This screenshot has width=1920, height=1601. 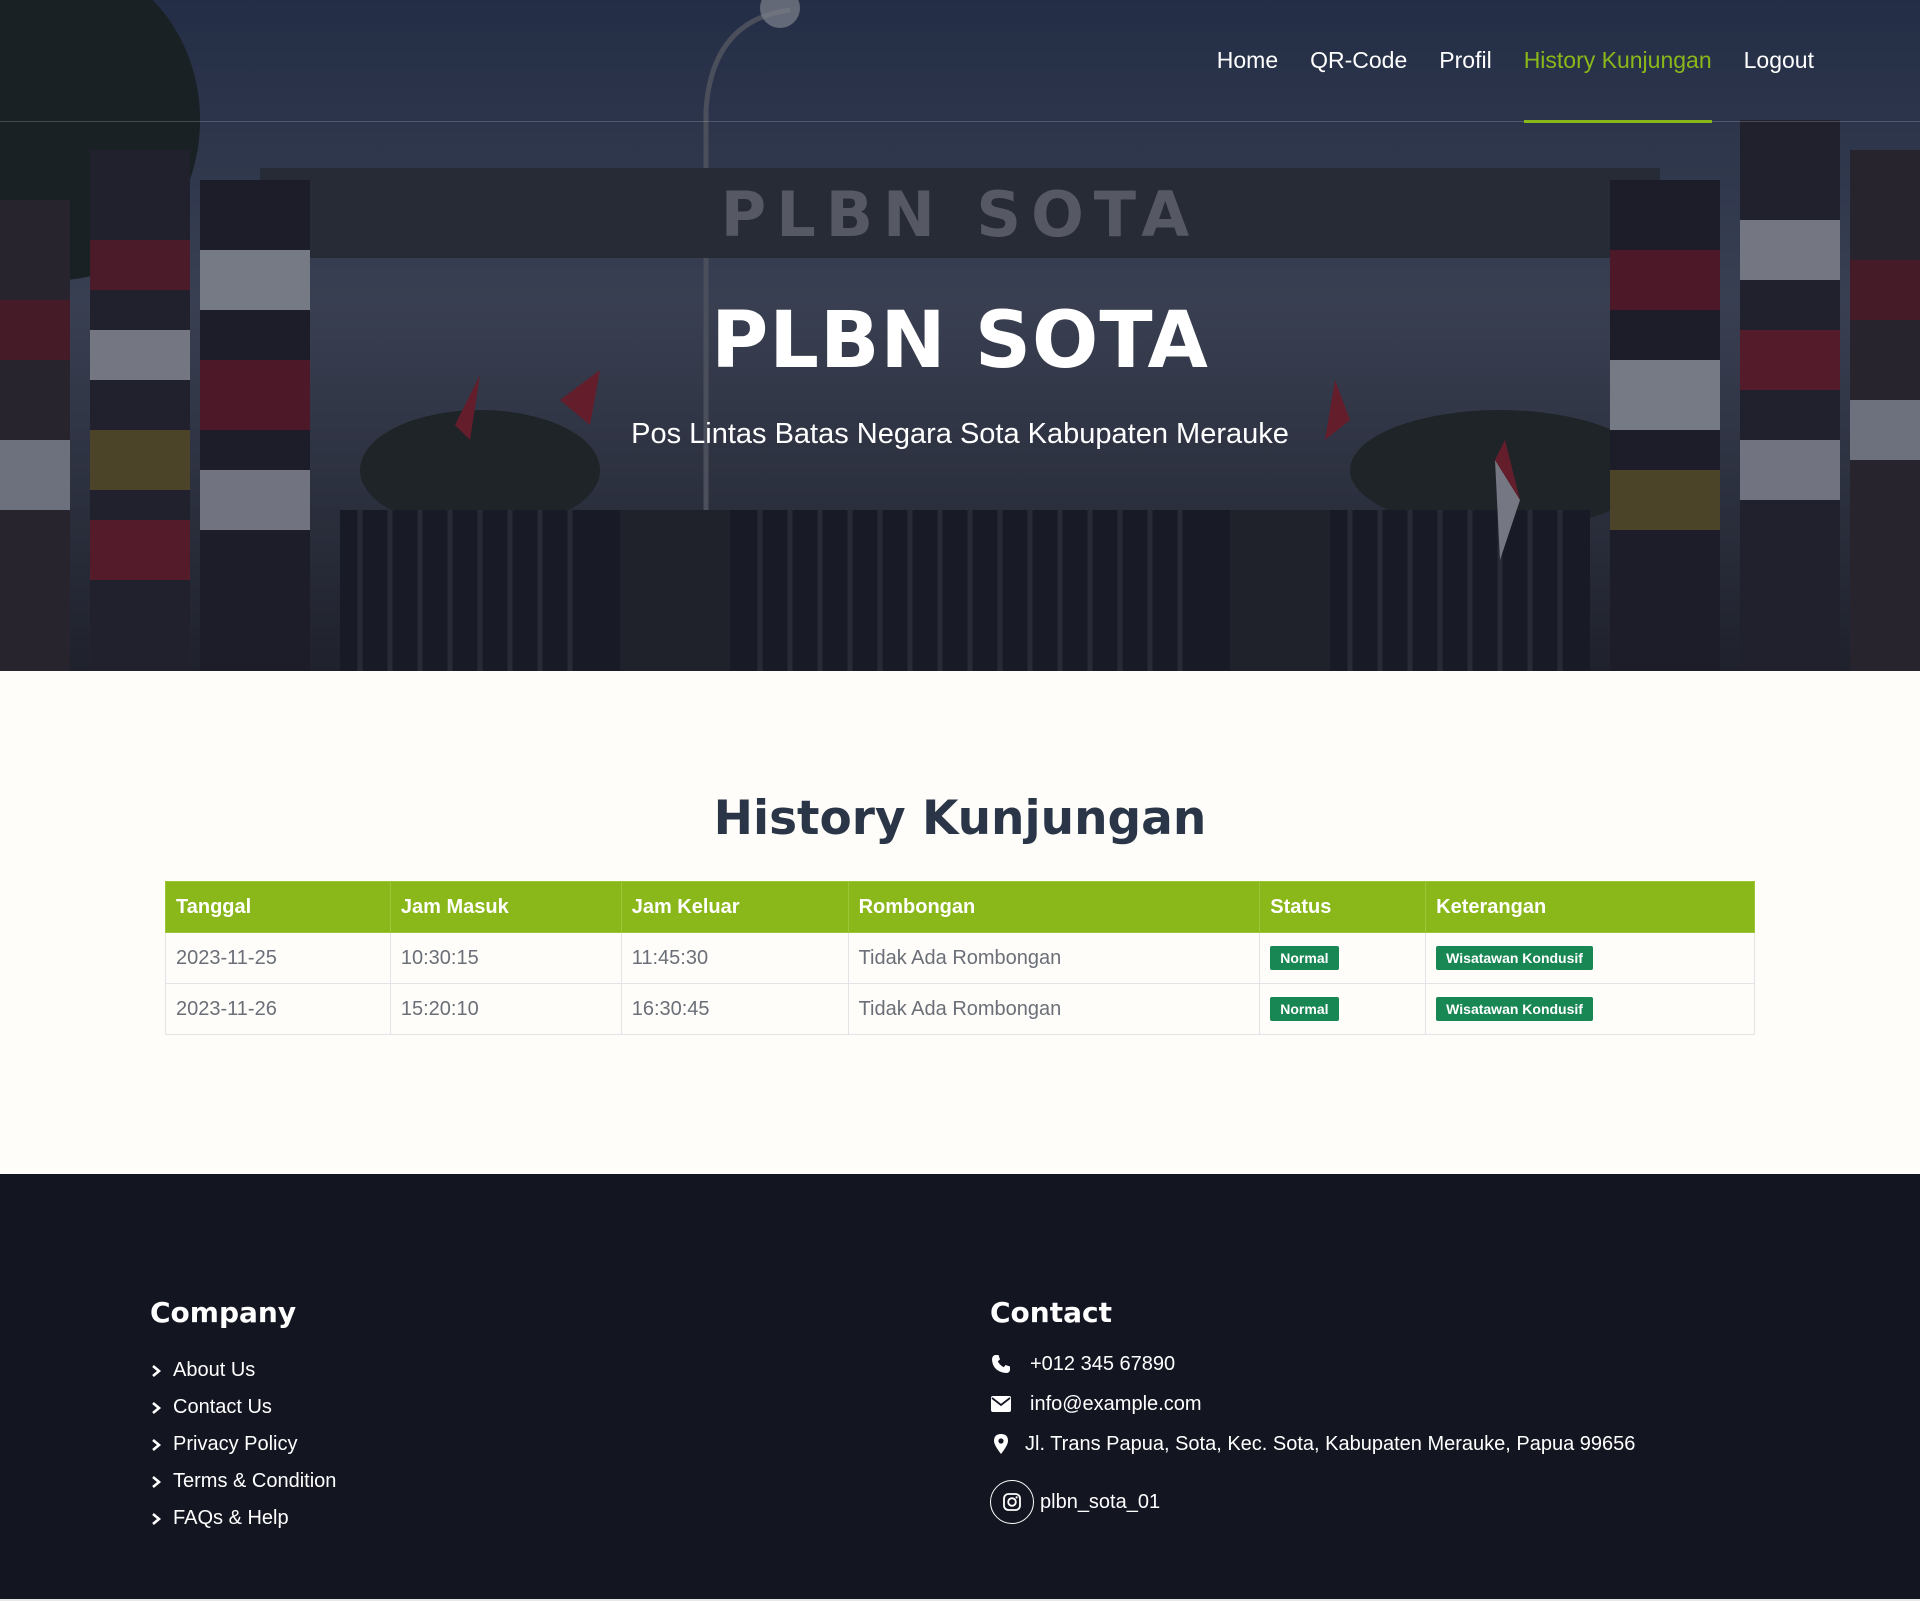 I want to click on contact-email: info@example.com, so click(x=1312, y=1404).